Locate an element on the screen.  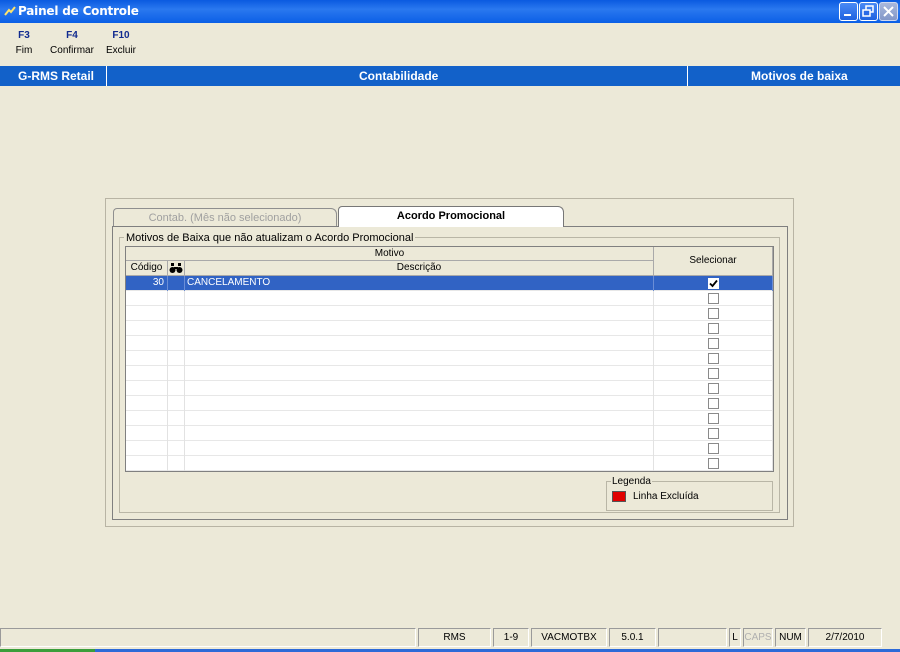
header-motivo: Motivo is located at coordinates (390, 254).